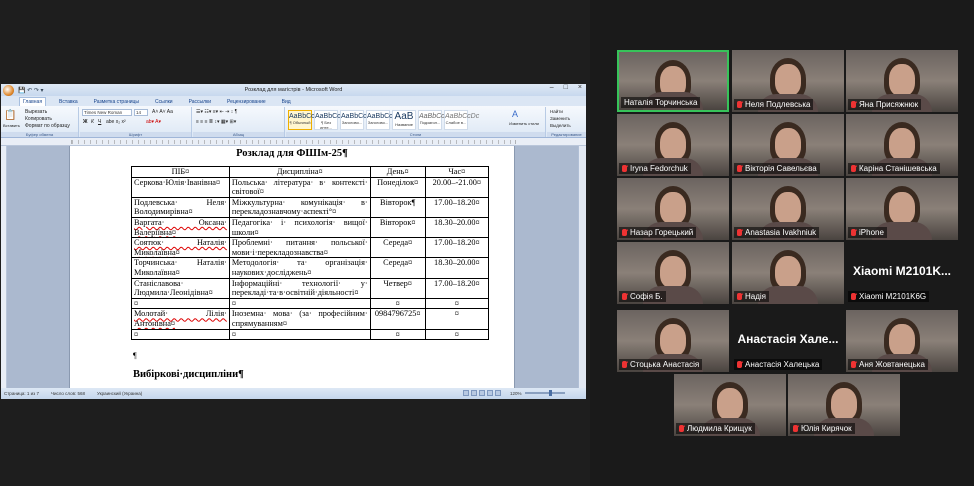 The image size is (974, 486). I want to click on table-cell-course: Педагогіка· і· психологія· вищої· школи¤, so click(299, 227).